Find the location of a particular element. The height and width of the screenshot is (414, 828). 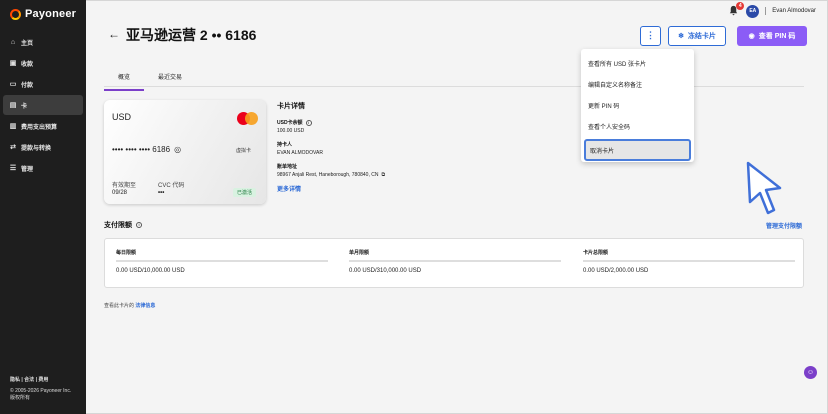

card-number: •••• •••• •••• 6186 ◎ is located at coordinates (146, 149).